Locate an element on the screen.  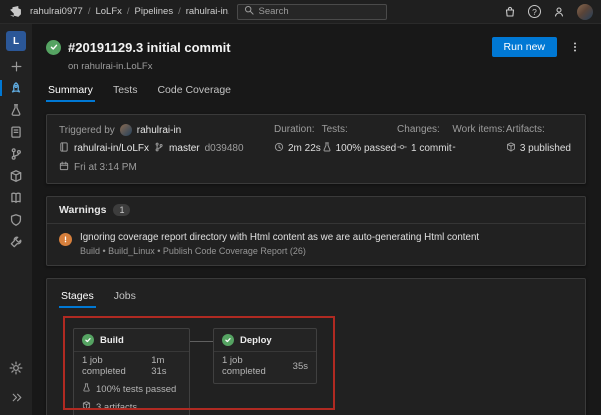
search-input is located at coordinates (319, 11).